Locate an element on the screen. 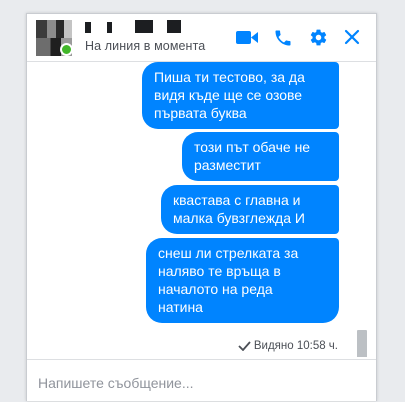  message-input is located at coordinates (198, 383).